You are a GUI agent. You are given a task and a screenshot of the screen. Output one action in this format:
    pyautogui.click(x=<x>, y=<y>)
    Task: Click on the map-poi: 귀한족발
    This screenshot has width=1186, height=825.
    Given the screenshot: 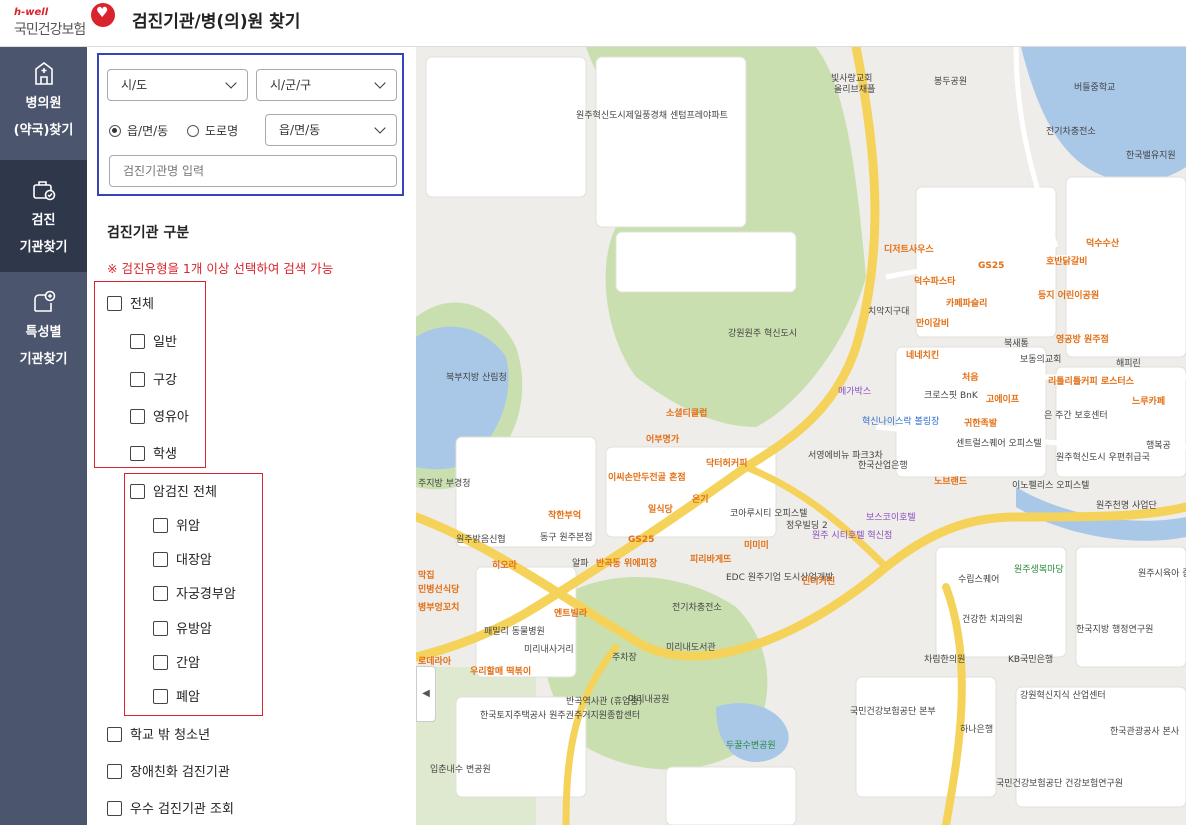 What is the action you would take?
    pyautogui.click(x=980, y=424)
    